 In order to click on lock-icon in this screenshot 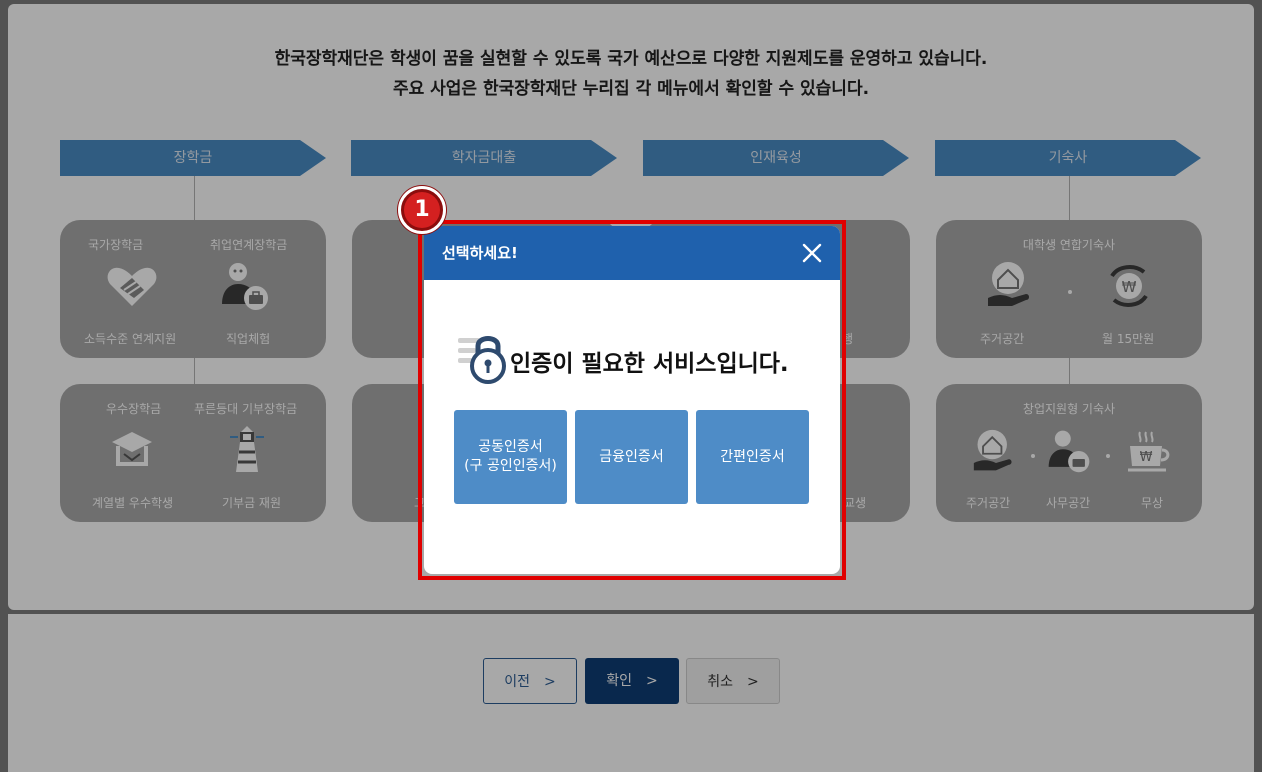, I will do `click(482, 360)`.